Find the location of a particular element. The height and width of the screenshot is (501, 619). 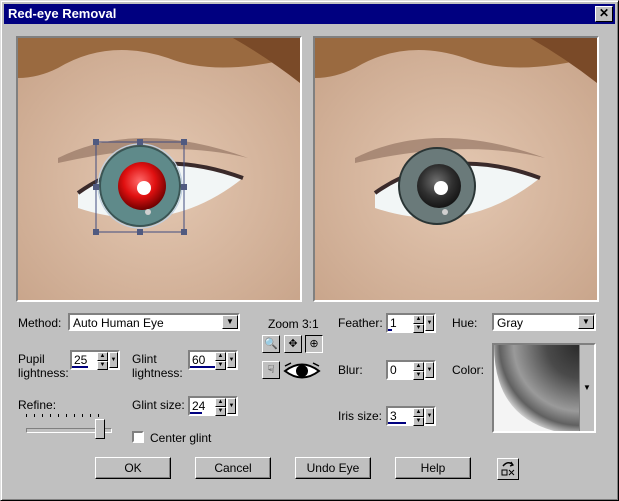

glint-dropdown-icon: ▼ is located at coordinates (231, 360).